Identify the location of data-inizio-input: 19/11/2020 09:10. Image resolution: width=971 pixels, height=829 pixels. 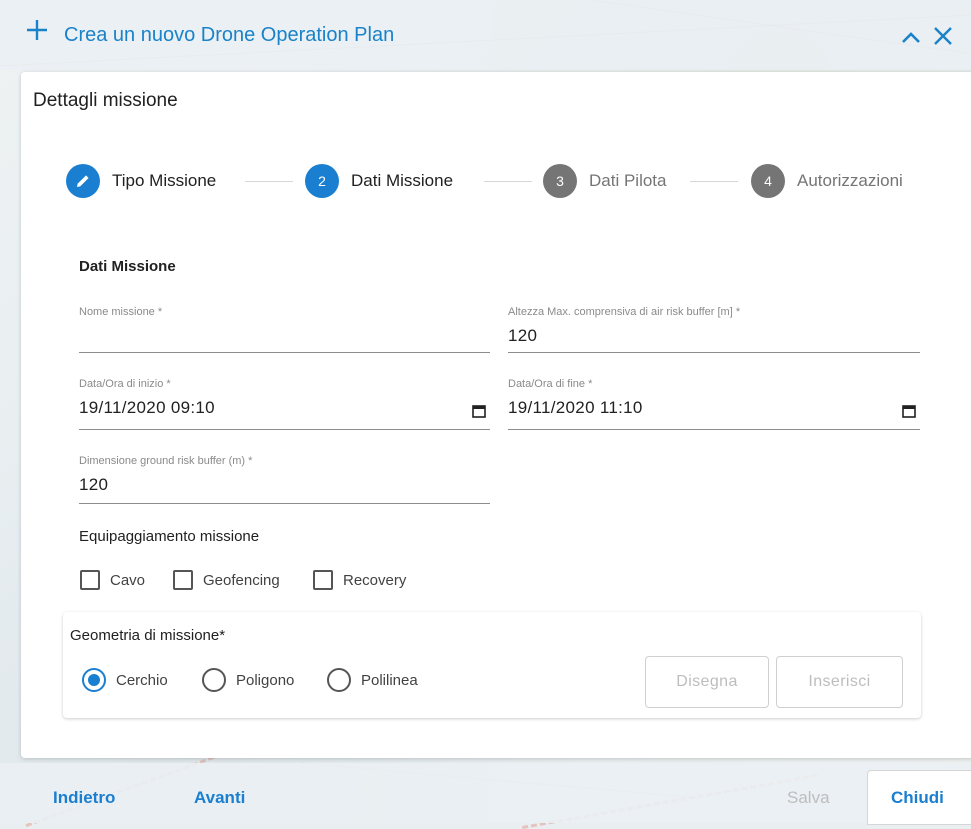
(284, 409).